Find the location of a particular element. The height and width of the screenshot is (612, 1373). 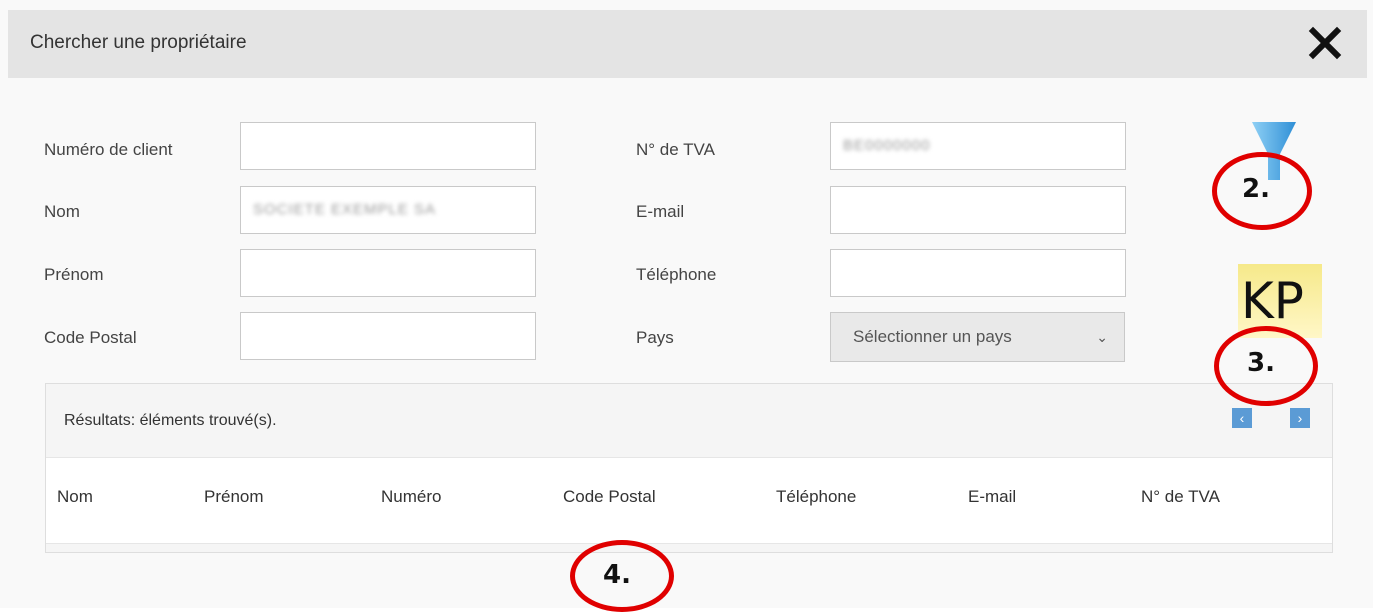

annotation-label-3: 3. is located at coordinates (1261, 363).